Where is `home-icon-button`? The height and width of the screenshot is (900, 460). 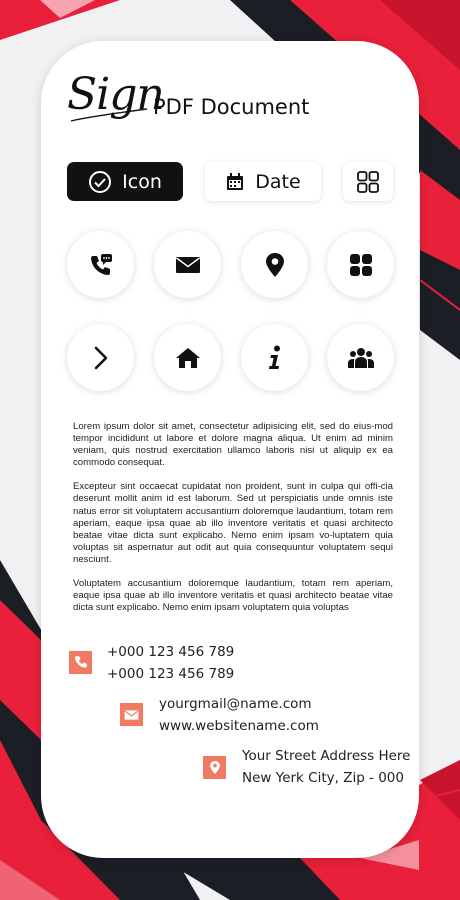 home-icon-button is located at coordinates (187, 357).